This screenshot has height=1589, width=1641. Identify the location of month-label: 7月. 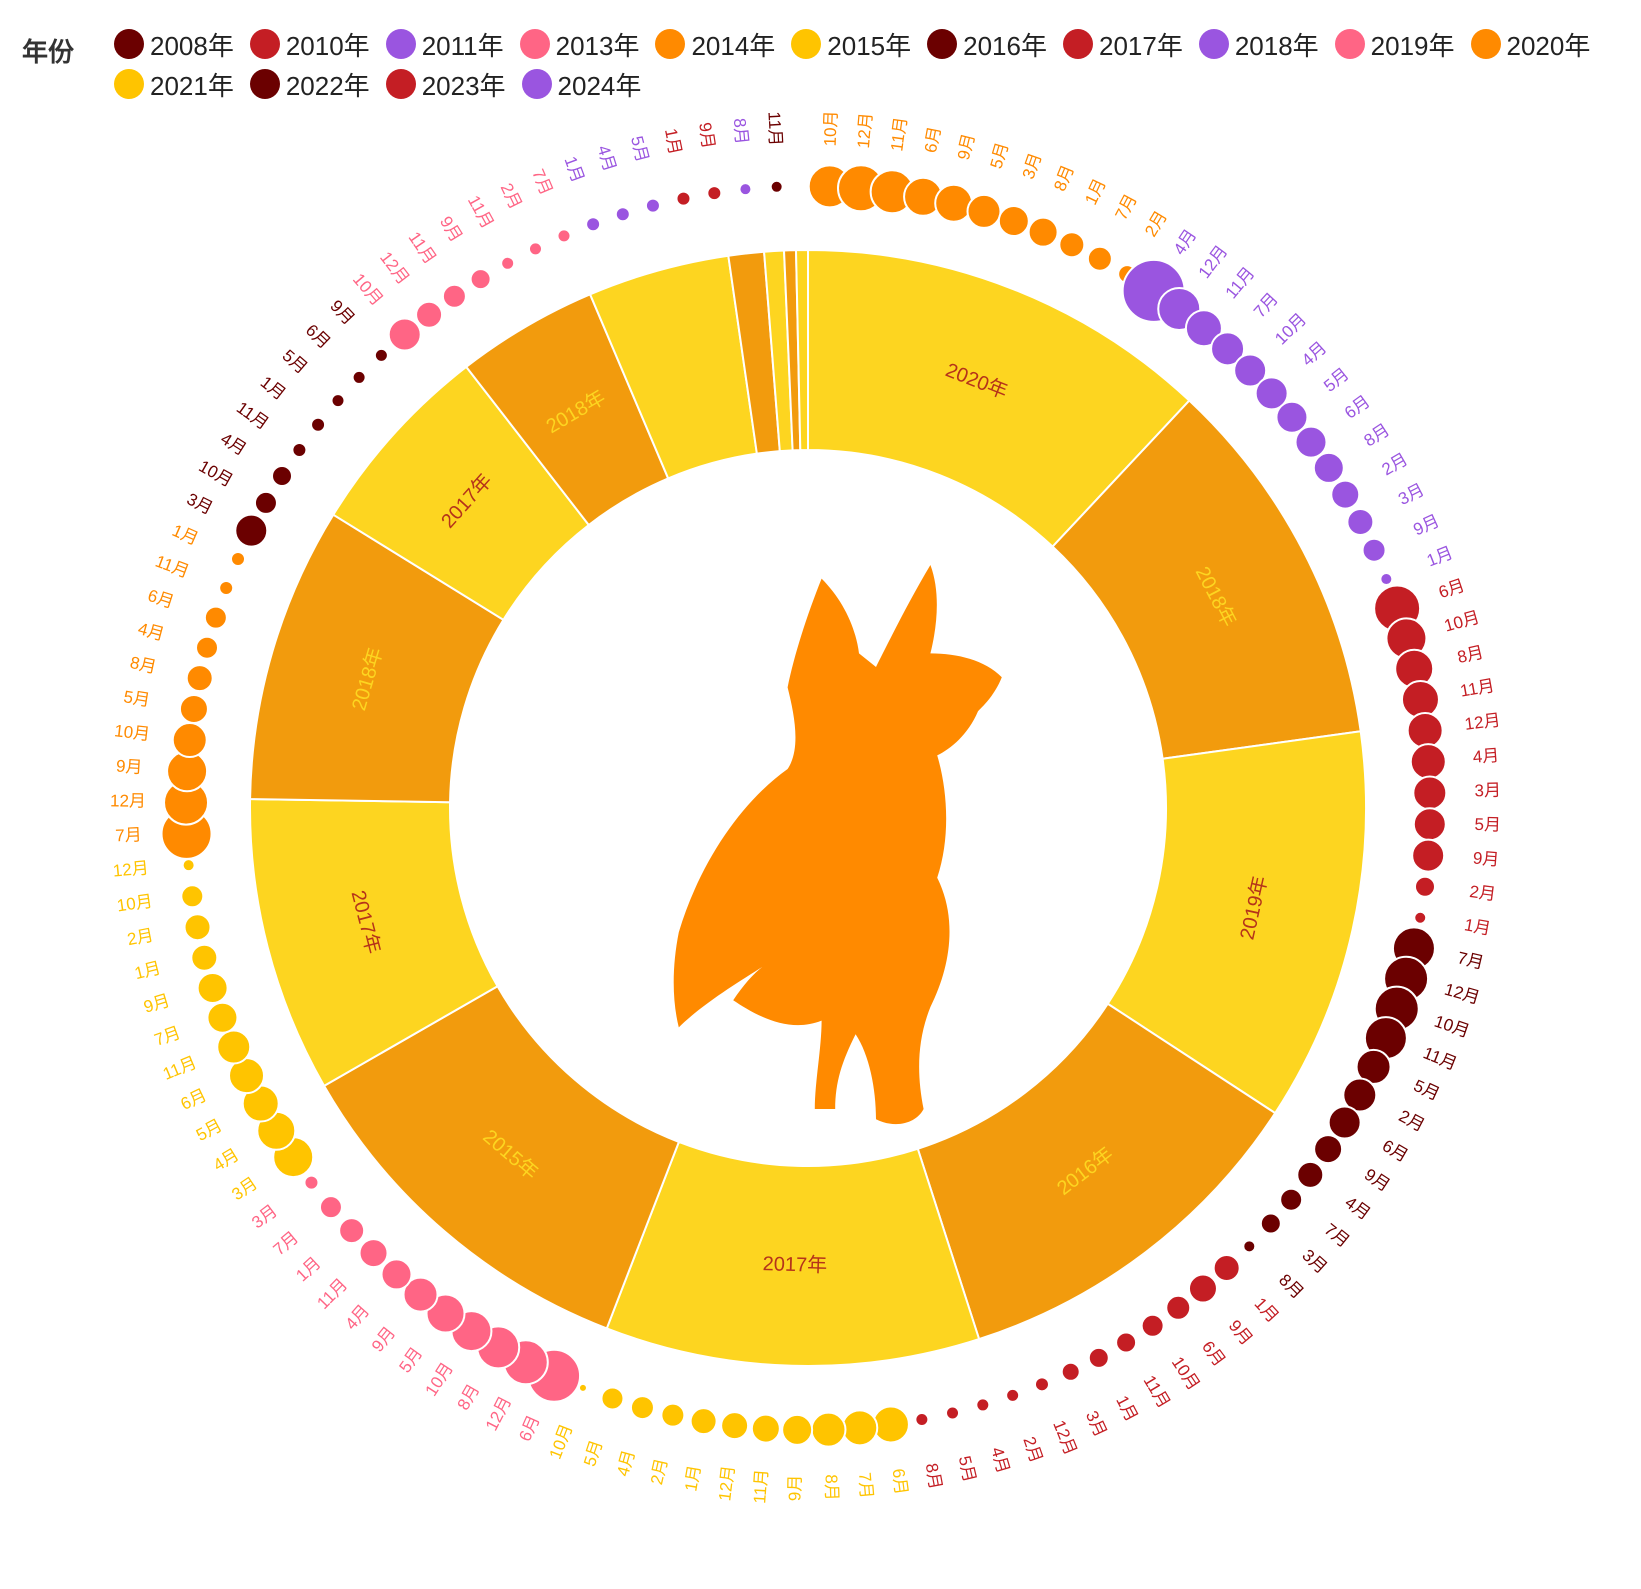
(128, 835).